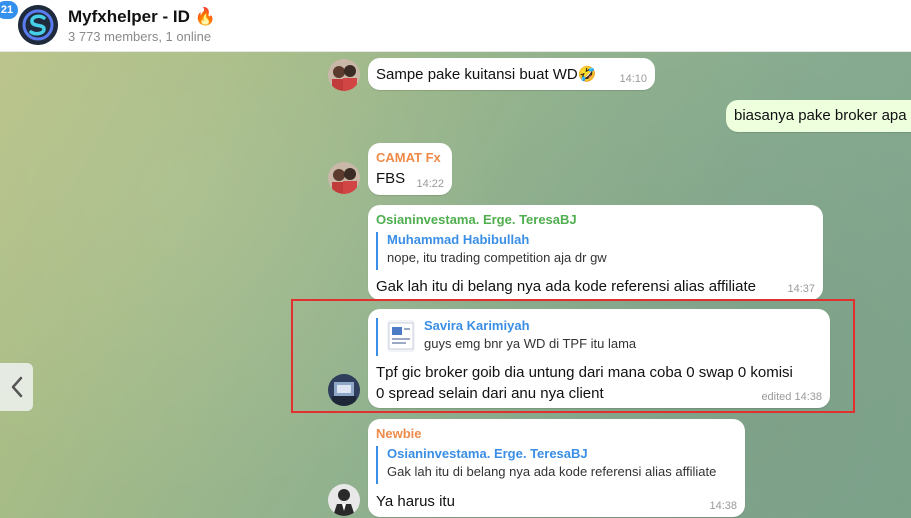 This screenshot has height=518, width=911. Describe the element at coordinates (391, 178) in the screenshot. I see `message-text: FBS` at that location.